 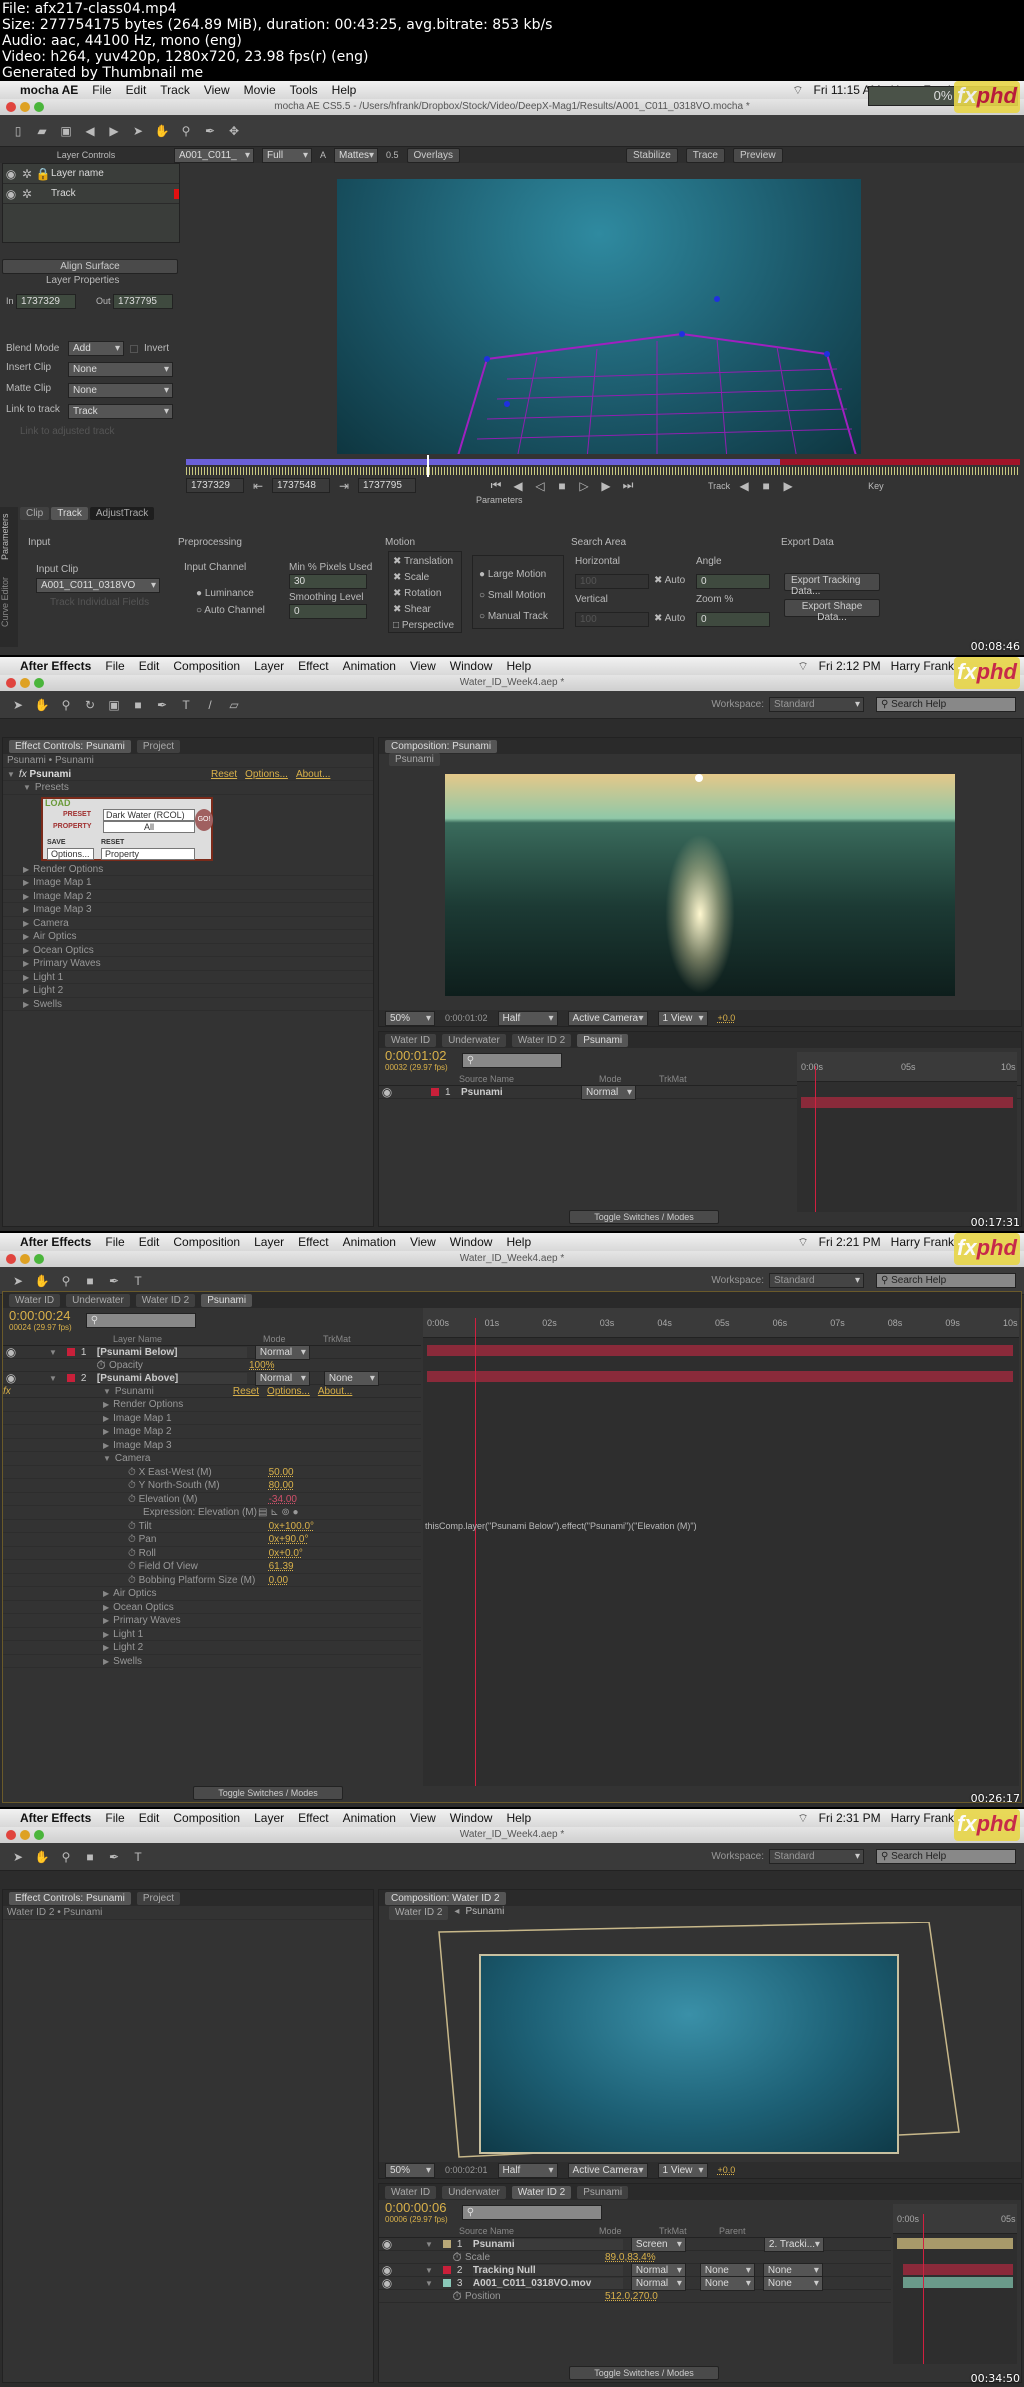 I want to click on current-frame-field: 1737548, so click(x=301, y=485).